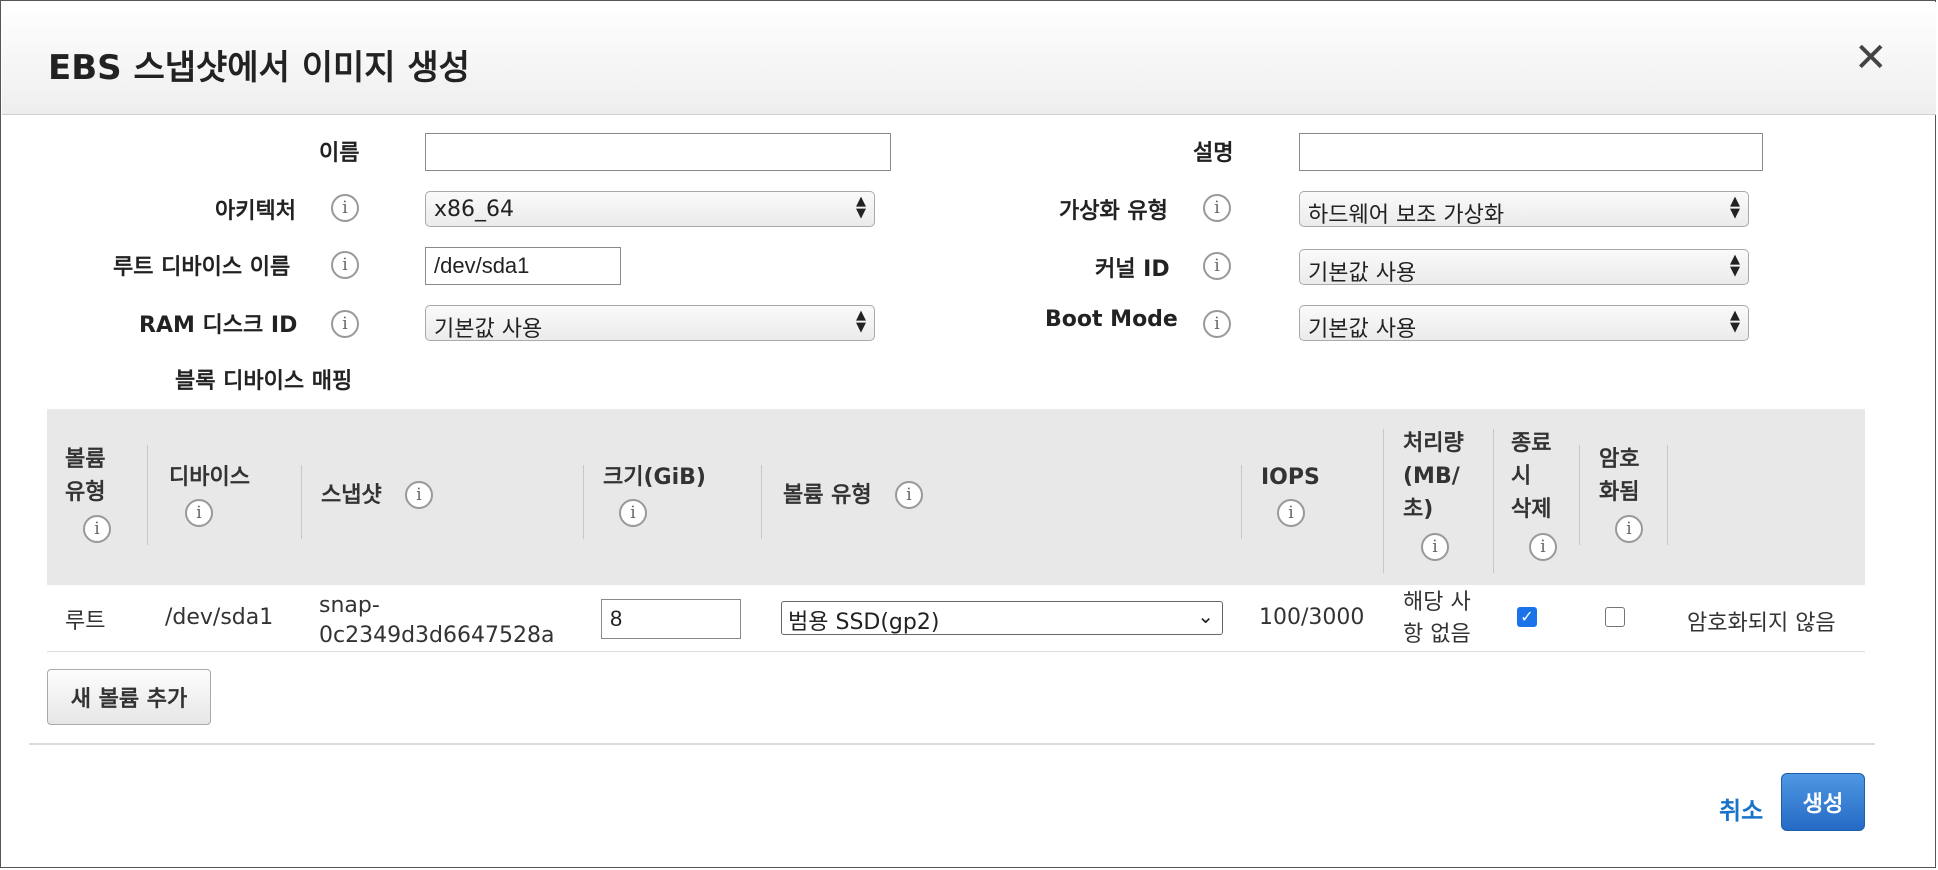 This screenshot has width=1938, height=870. What do you see at coordinates (952, 744) in the screenshot?
I see `footer-divider` at bounding box center [952, 744].